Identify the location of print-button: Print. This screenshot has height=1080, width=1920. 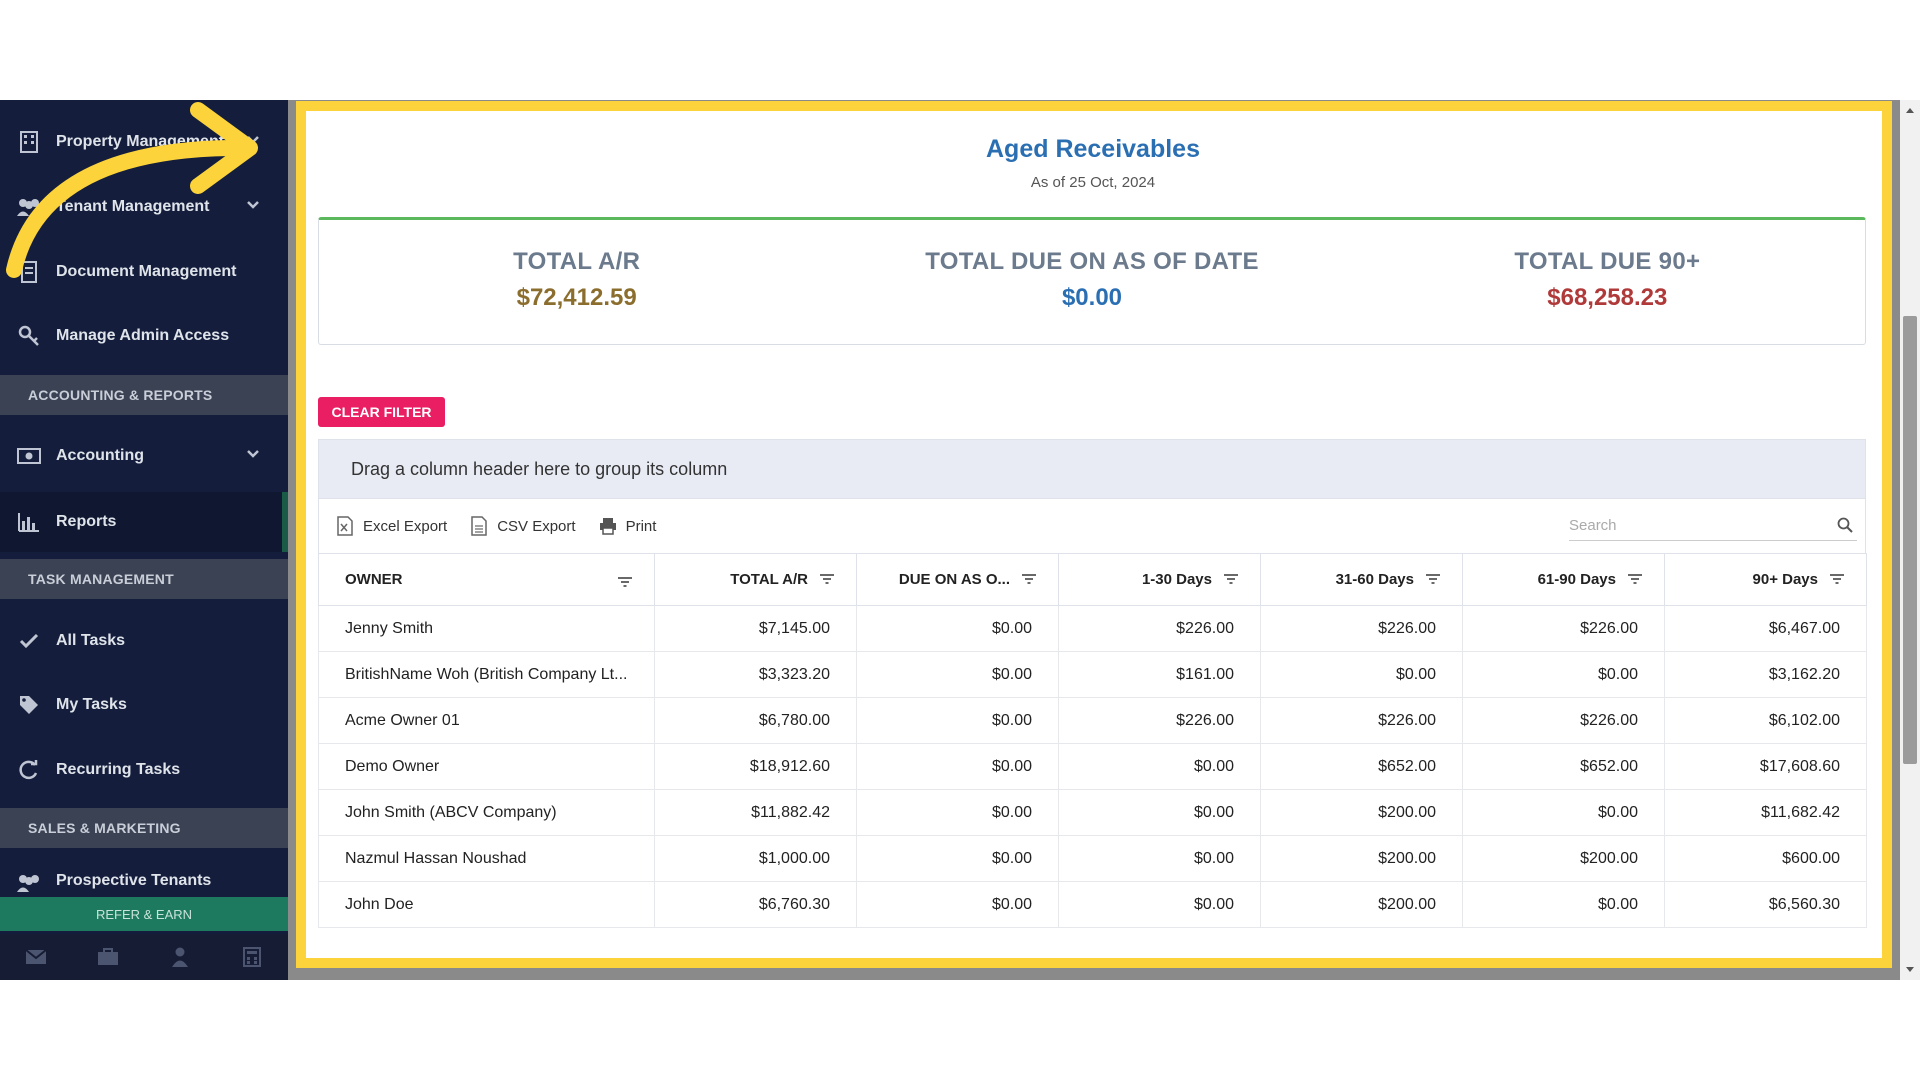
(627, 526).